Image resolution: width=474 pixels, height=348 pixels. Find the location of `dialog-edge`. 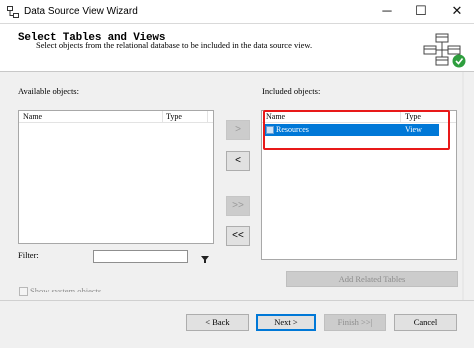

dialog-edge is located at coordinates (463, 186).